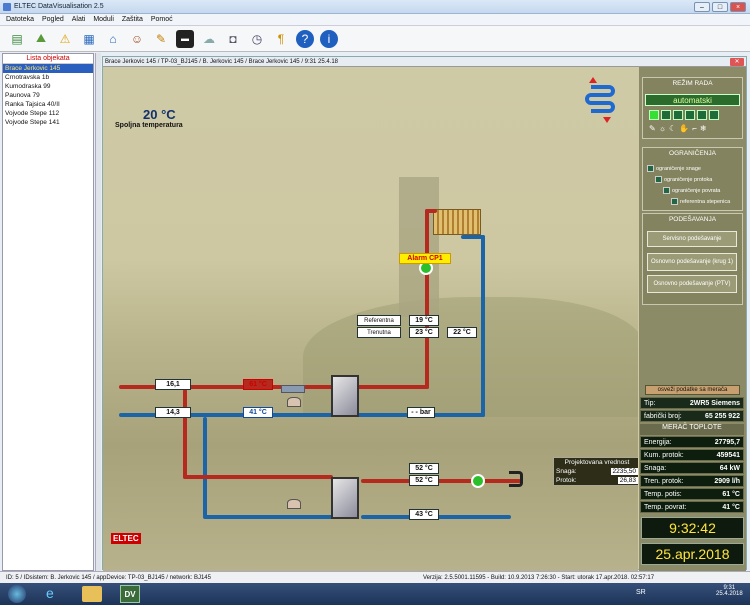 This screenshot has height=605, width=750. I want to click on basic-settings-circuit1-button: Osnovno podešavanje (krug 1), so click(692, 262).